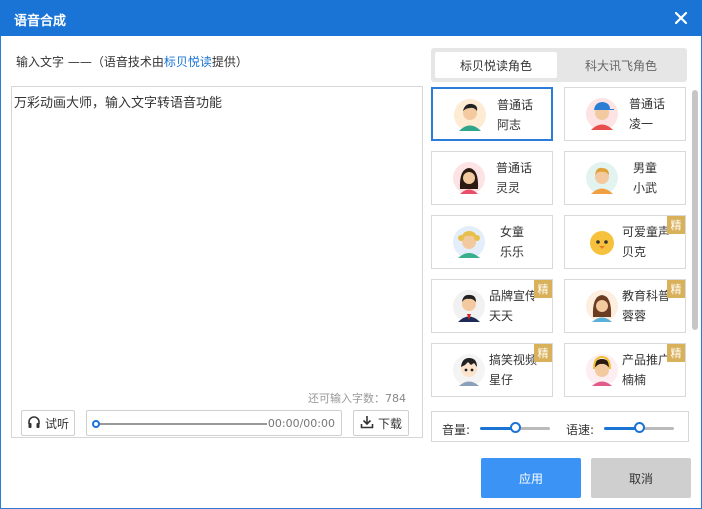 The height and width of the screenshot is (509, 702). I want to click on progress-knob, so click(96, 424).